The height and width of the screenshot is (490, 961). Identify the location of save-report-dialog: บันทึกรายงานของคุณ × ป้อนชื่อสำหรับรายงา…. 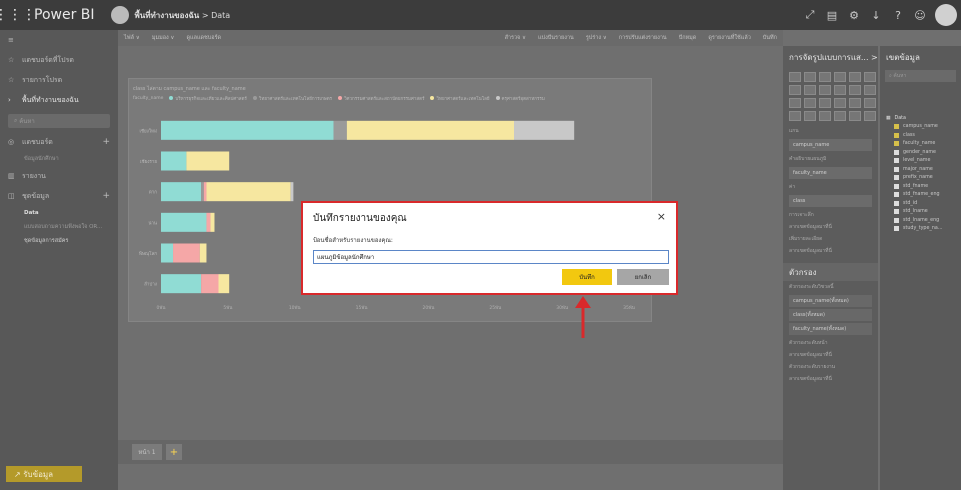
(489, 248).